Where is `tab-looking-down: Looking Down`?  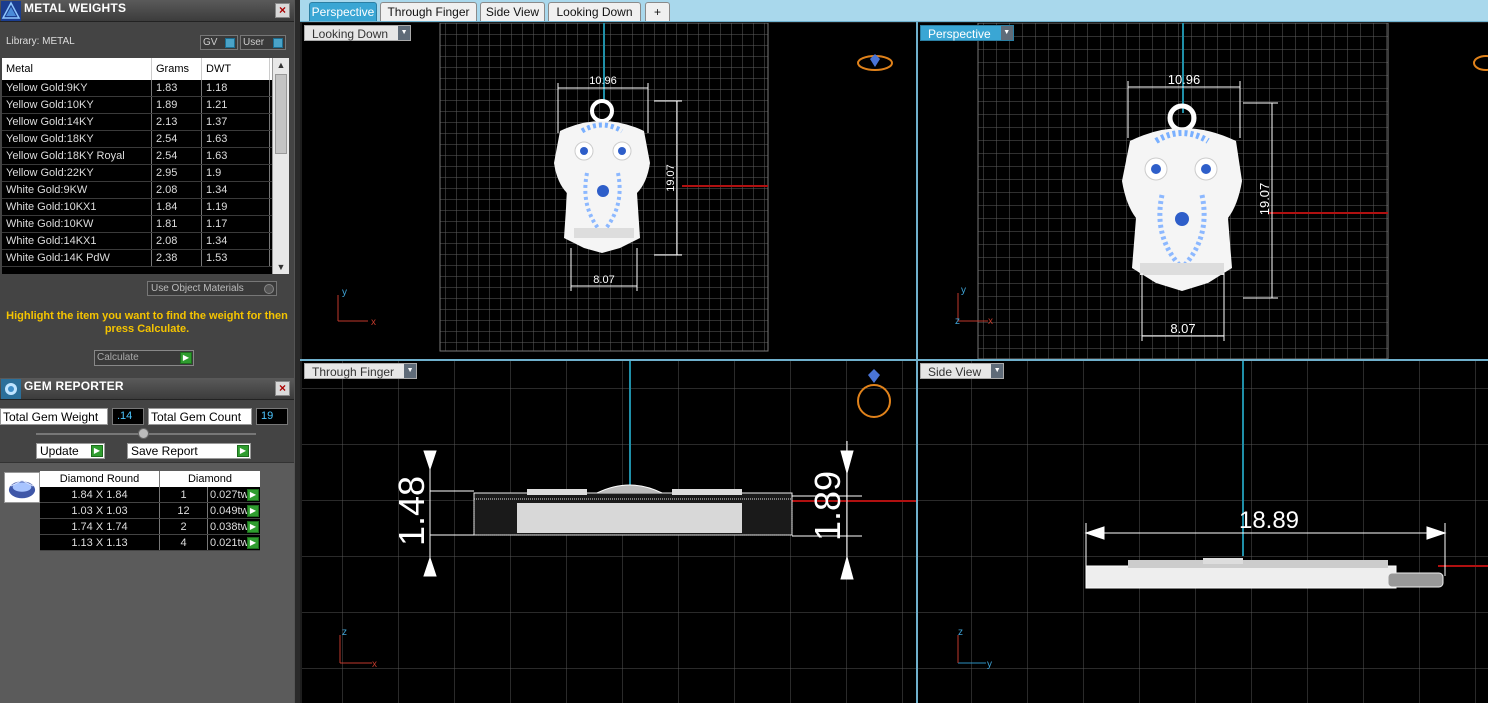 tab-looking-down: Looking Down is located at coordinates (594, 11).